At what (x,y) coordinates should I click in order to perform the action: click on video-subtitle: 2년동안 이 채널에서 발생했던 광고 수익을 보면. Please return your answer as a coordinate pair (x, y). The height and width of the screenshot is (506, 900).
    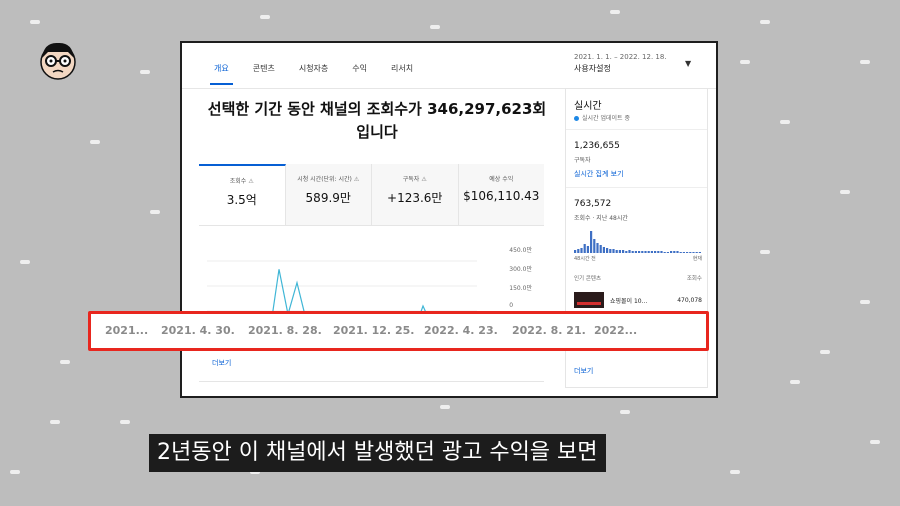
    Looking at the image, I should click on (377, 453).